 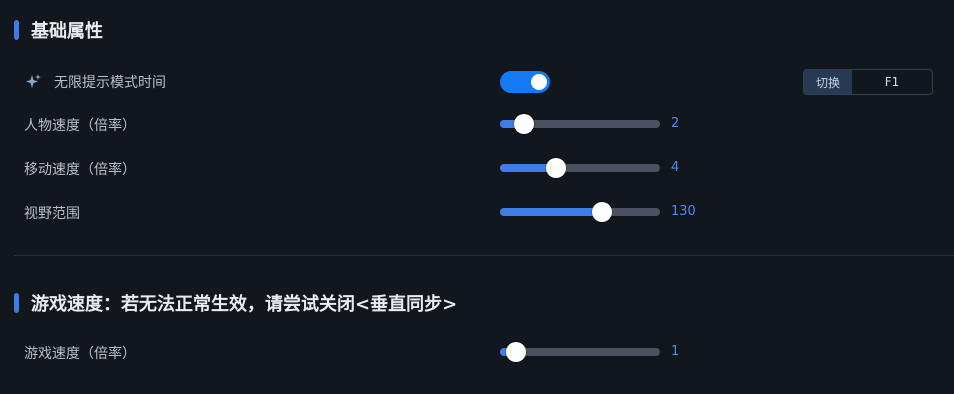 What do you see at coordinates (675, 351) in the screenshot?
I see `slider-value: 1` at bounding box center [675, 351].